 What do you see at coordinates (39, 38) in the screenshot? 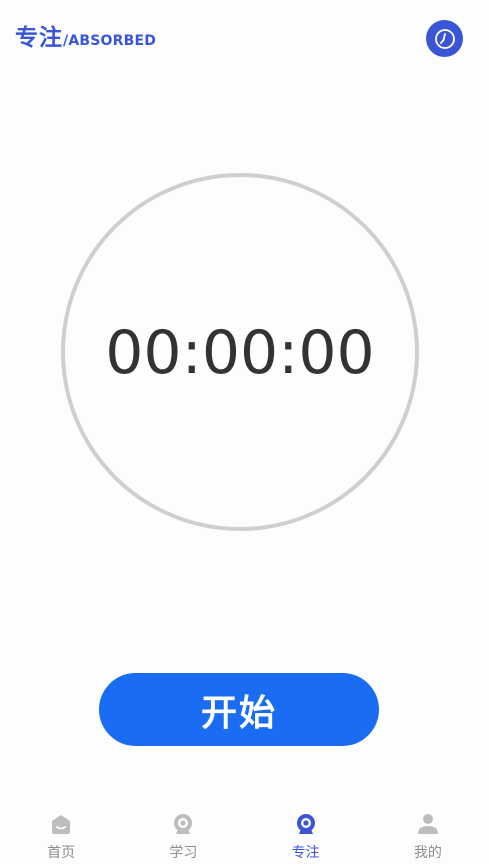
I see `page-title-cn: 专注` at bounding box center [39, 38].